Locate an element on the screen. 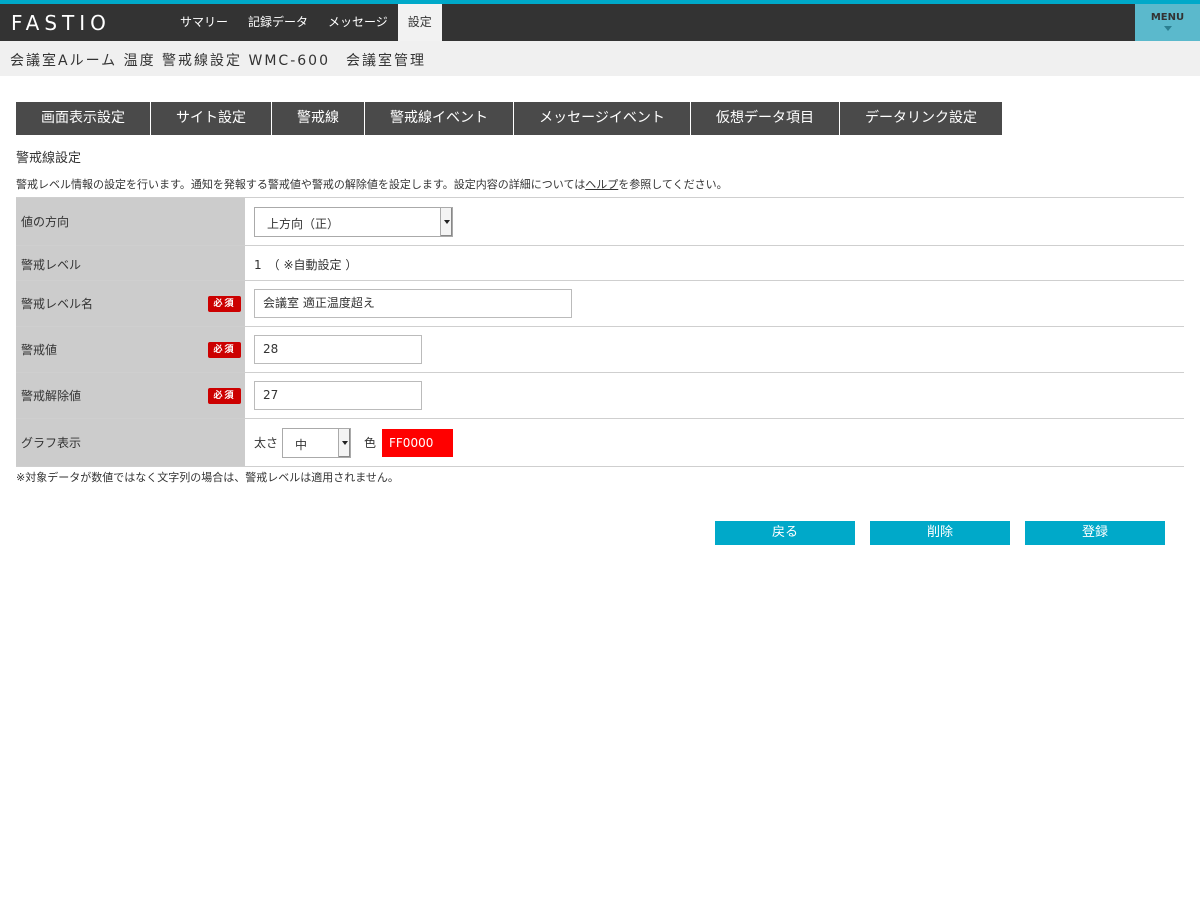  description-text-end: を参照してください。 is located at coordinates (673, 184).